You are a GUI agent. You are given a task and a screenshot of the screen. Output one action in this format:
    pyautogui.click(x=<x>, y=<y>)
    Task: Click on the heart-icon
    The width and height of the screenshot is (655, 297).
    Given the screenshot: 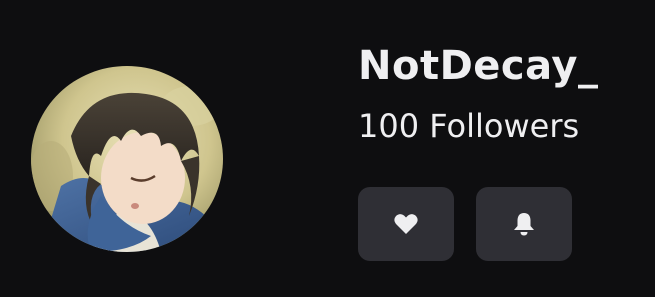 What is the action you would take?
    pyautogui.click(x=406, y=224)
    